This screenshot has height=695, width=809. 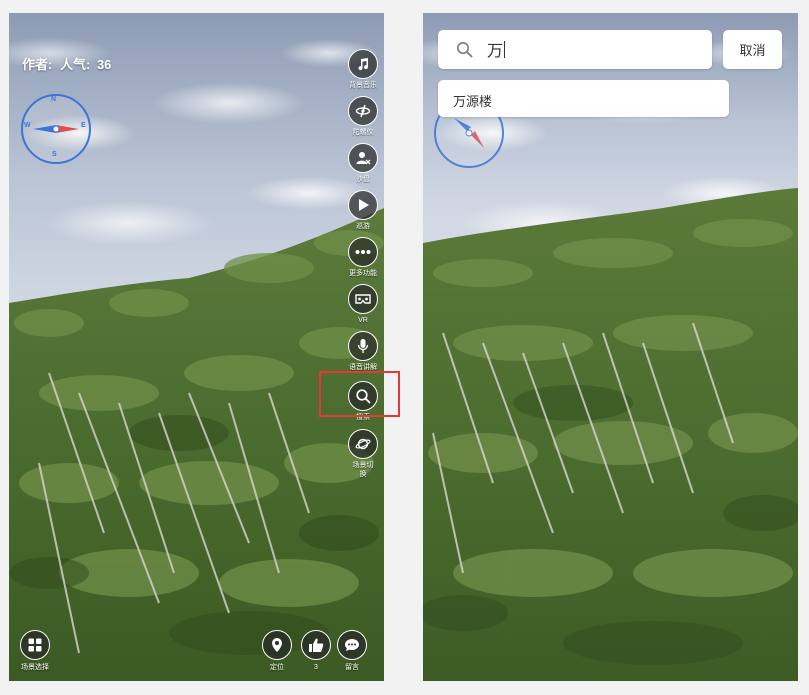 I want to click on comment-button: 留言, so click(x=352, y=651).